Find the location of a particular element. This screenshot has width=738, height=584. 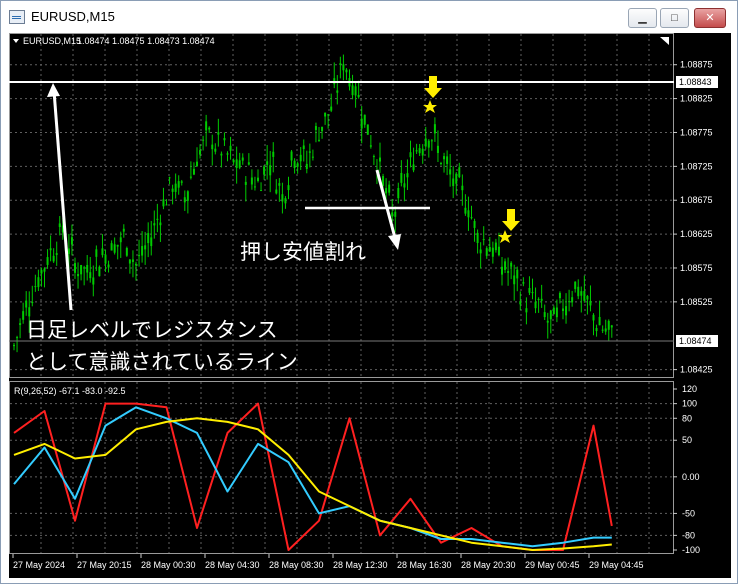

time-tick-label: 27 May 20:15 is located at coordinates (104, 565).